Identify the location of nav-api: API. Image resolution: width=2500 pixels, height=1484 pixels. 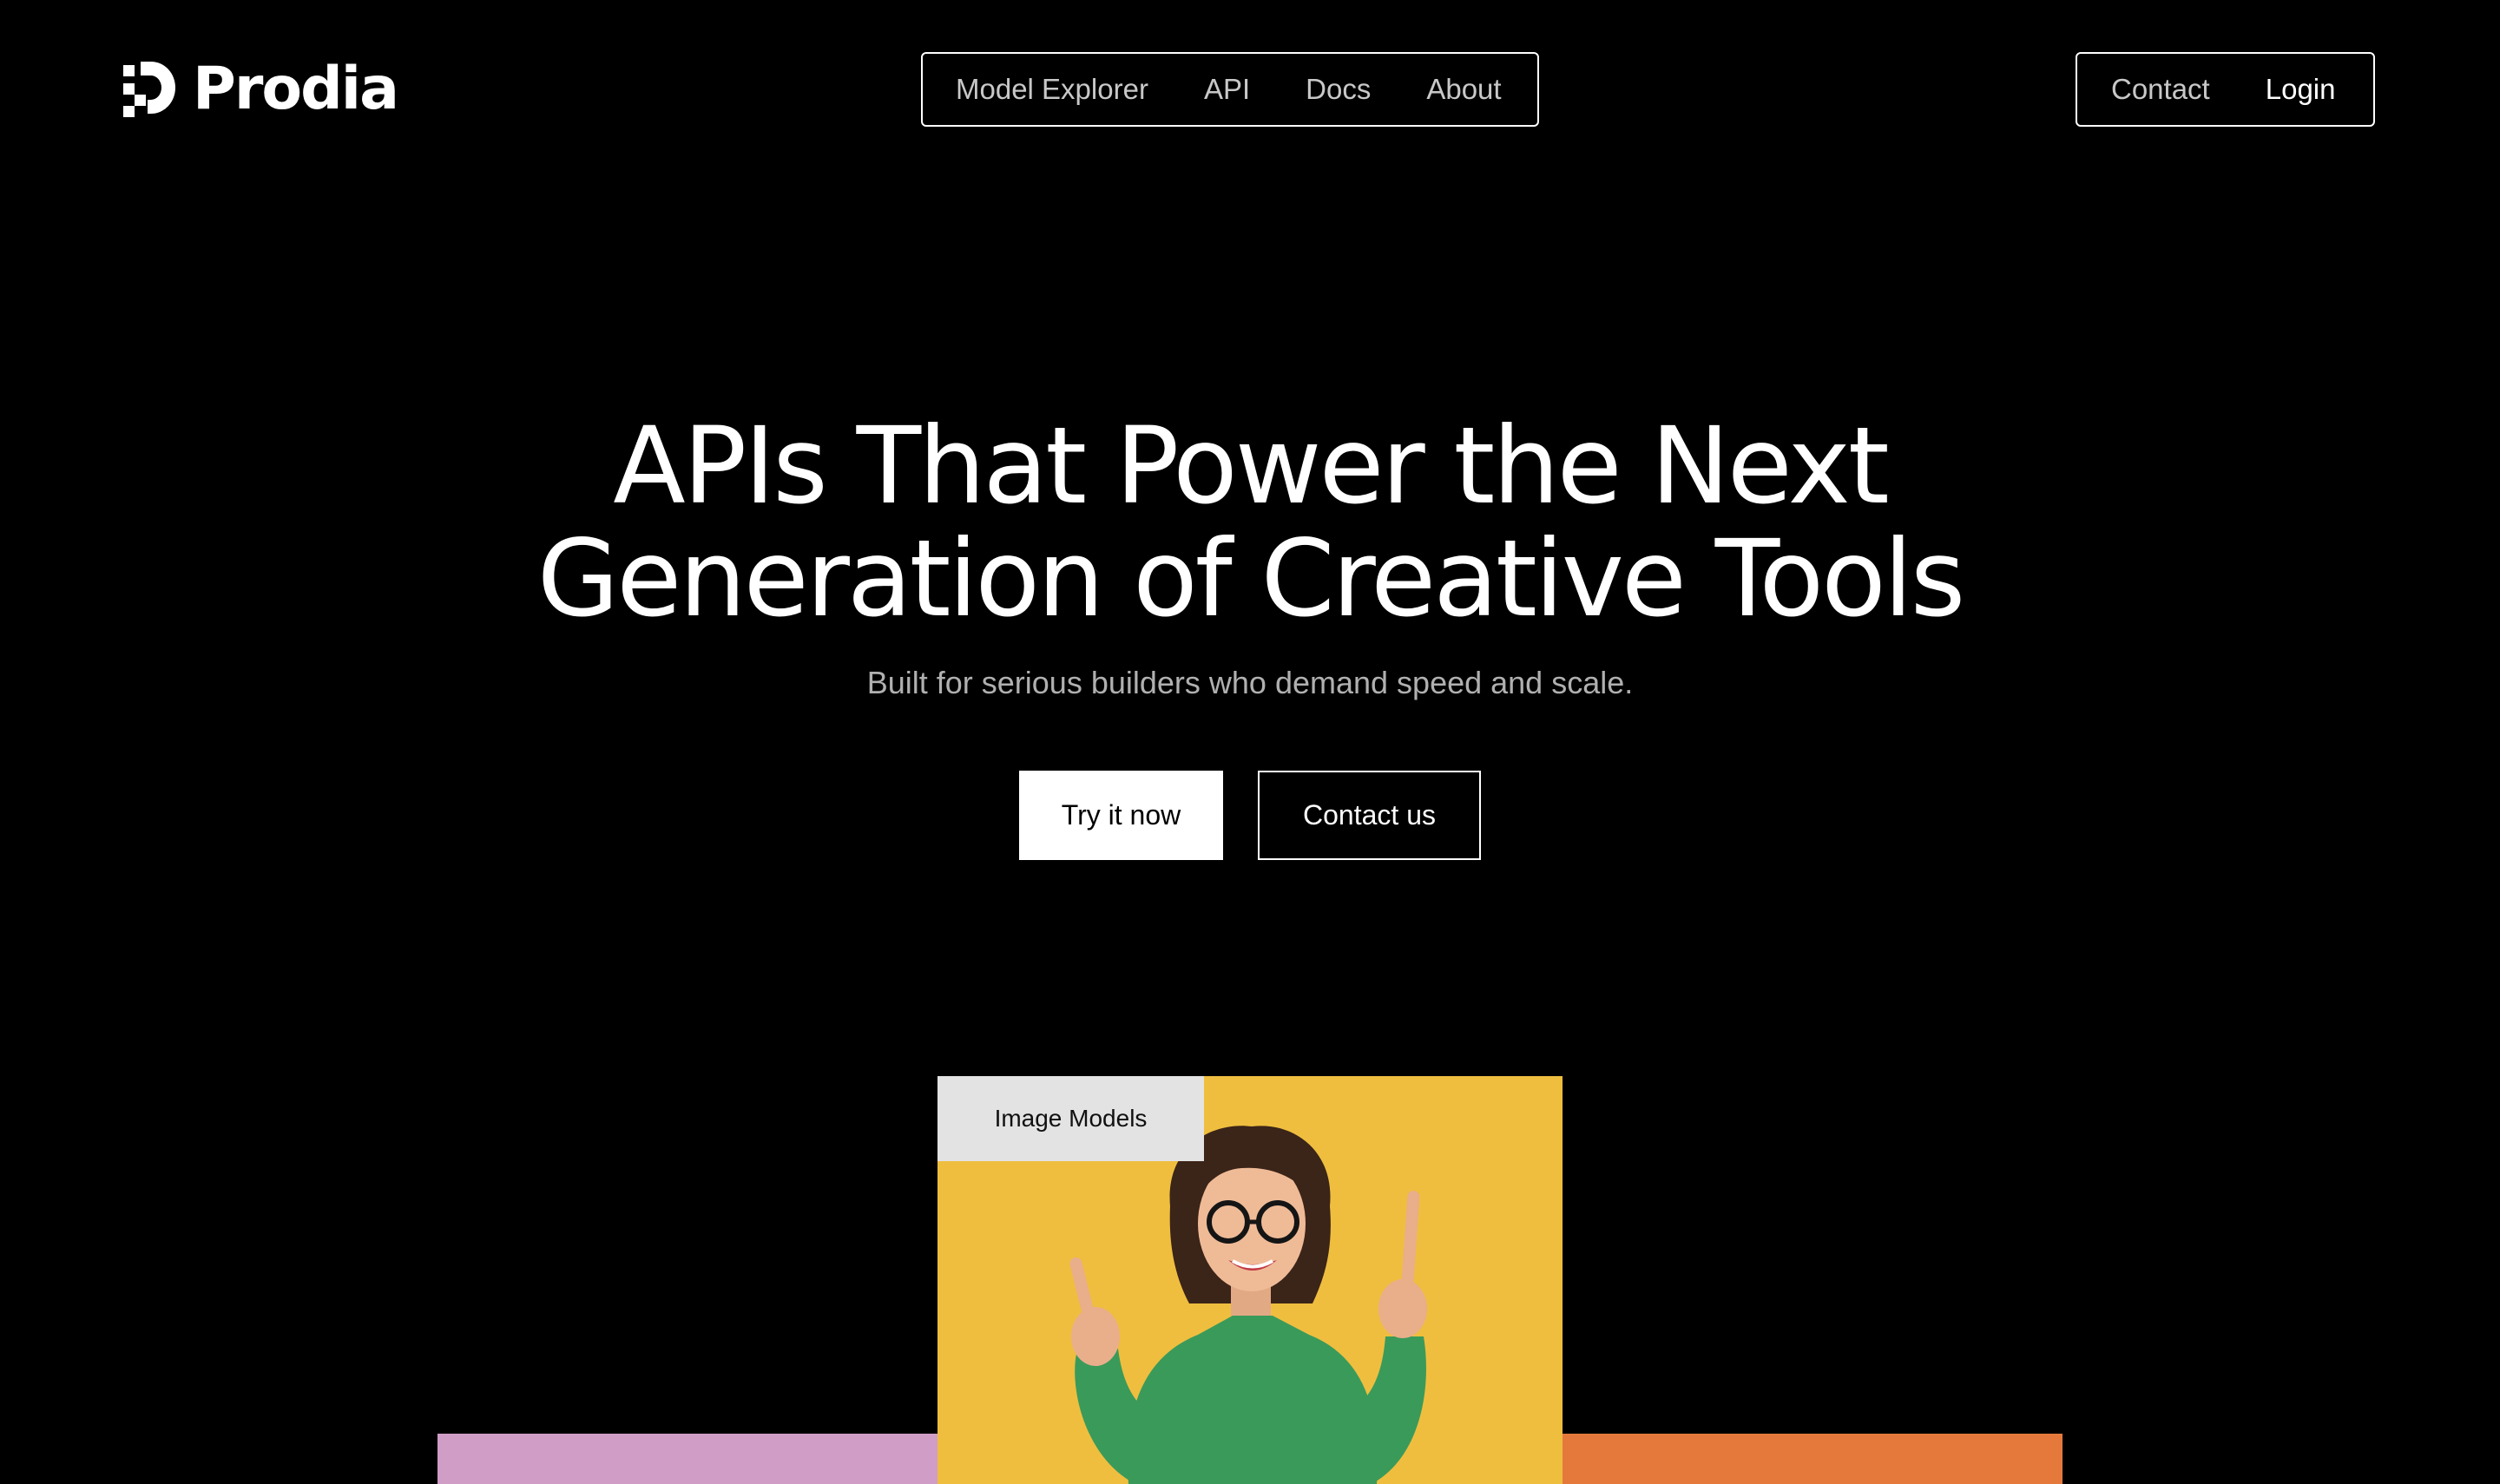
(1227, 90).